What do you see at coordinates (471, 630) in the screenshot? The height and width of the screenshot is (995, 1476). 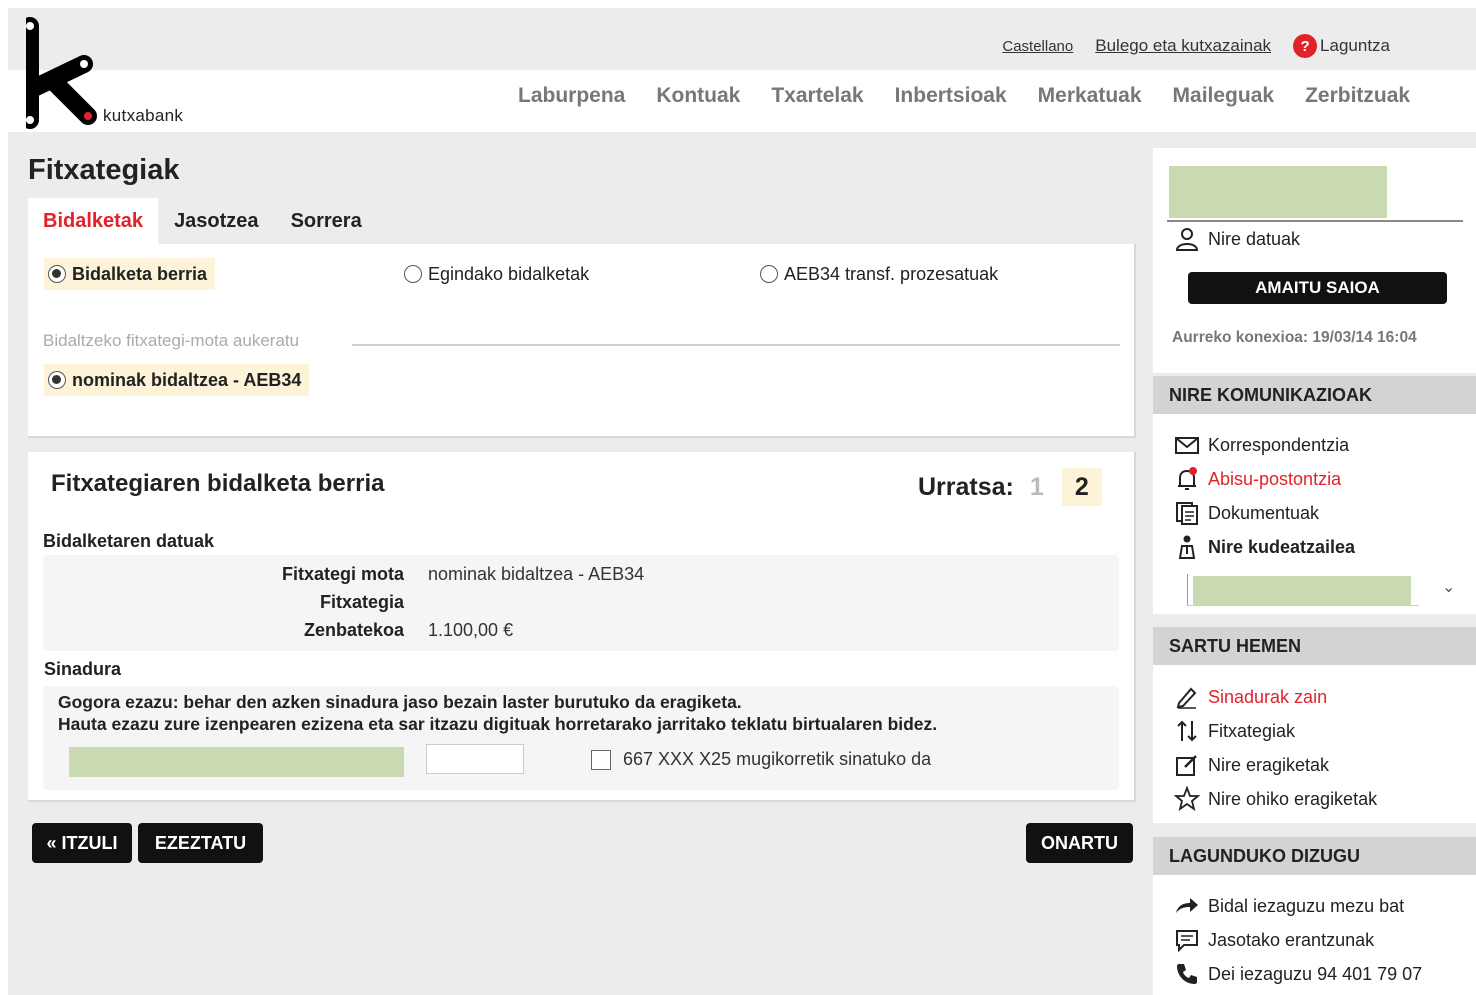 I see `detail-value: 1.100,00 €` at bounding box center [471, 630].